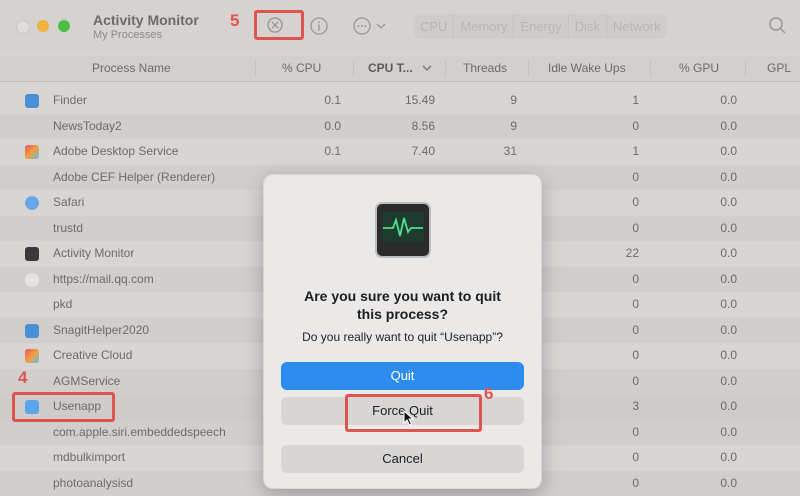 This screenshot has height=496, width=800. What do you see at coordinates (146, 20) in the screenshot?
I see `app-title: Activity Monitor` at bounding box center [146, 20].